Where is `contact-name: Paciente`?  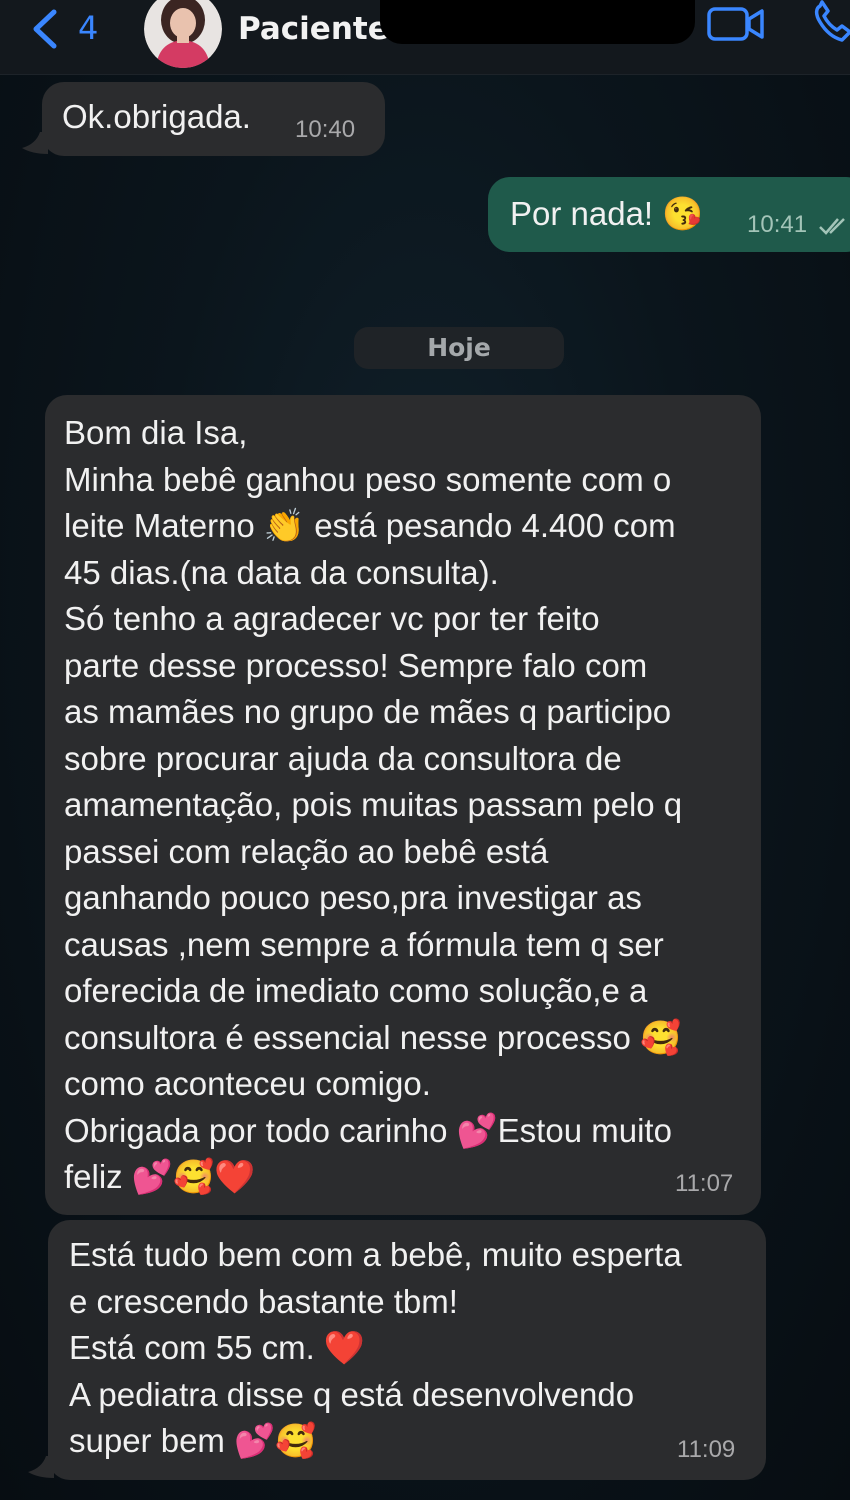 contact-name: Paciente is located at coordinates (313, 29).